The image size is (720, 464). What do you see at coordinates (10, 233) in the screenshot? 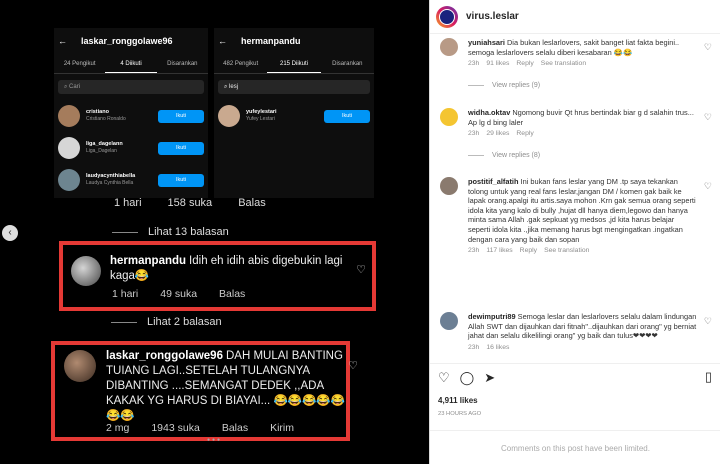
I see `previous-arrow-icon: ‹` at bounding box center [10, 233].